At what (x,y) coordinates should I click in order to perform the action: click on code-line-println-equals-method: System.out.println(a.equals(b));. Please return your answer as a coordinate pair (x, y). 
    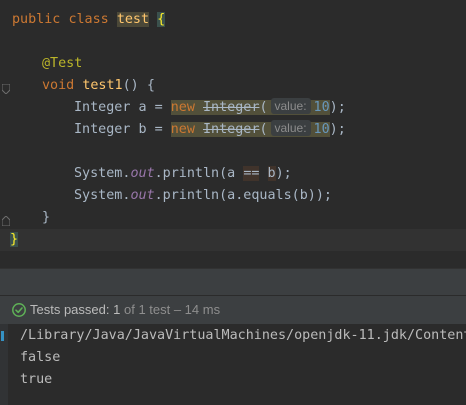
    Looking at the image, I should click on (233, 196).